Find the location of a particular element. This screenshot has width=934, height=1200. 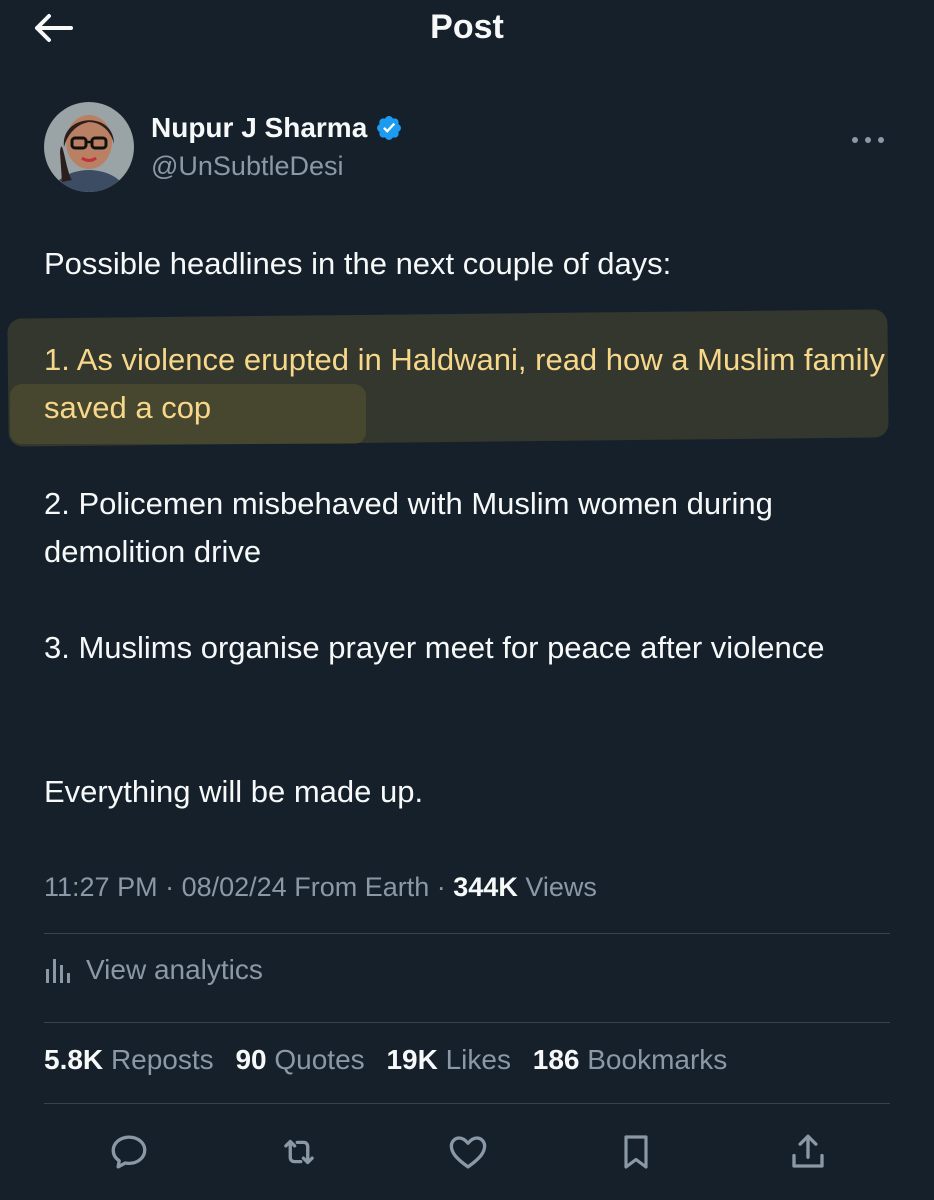

share-button is located at coordinates (808, 1152).